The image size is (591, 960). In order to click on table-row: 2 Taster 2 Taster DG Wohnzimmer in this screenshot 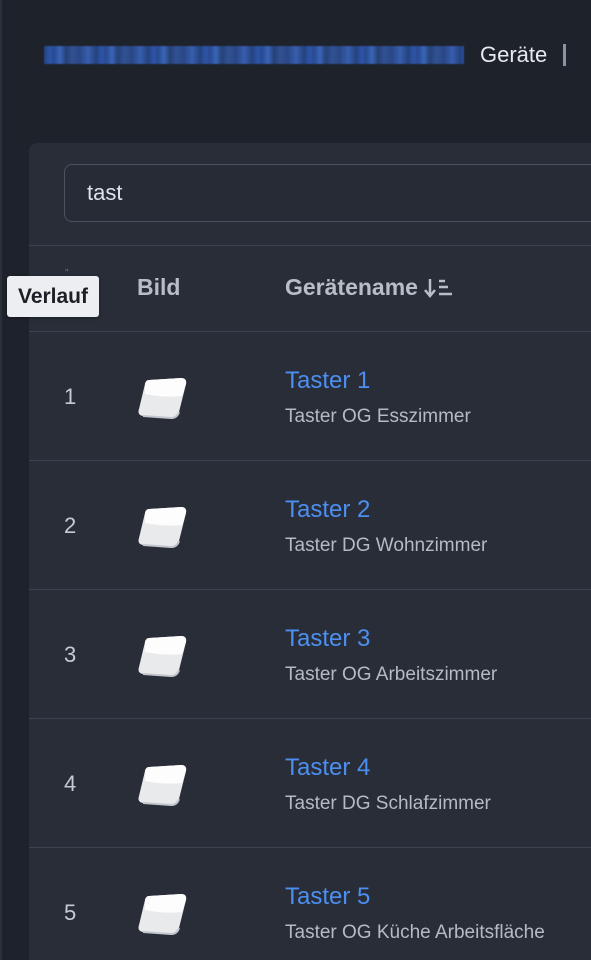, I will do `click(310, 525)`.